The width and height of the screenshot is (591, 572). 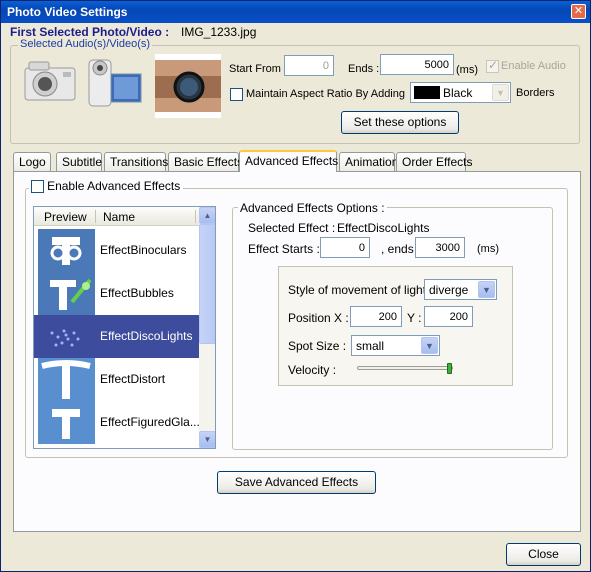 What do you see at coordinates (368, 161) in the screenshot?
I see `tab-animation: Animation` at bounding box center [368, 161].